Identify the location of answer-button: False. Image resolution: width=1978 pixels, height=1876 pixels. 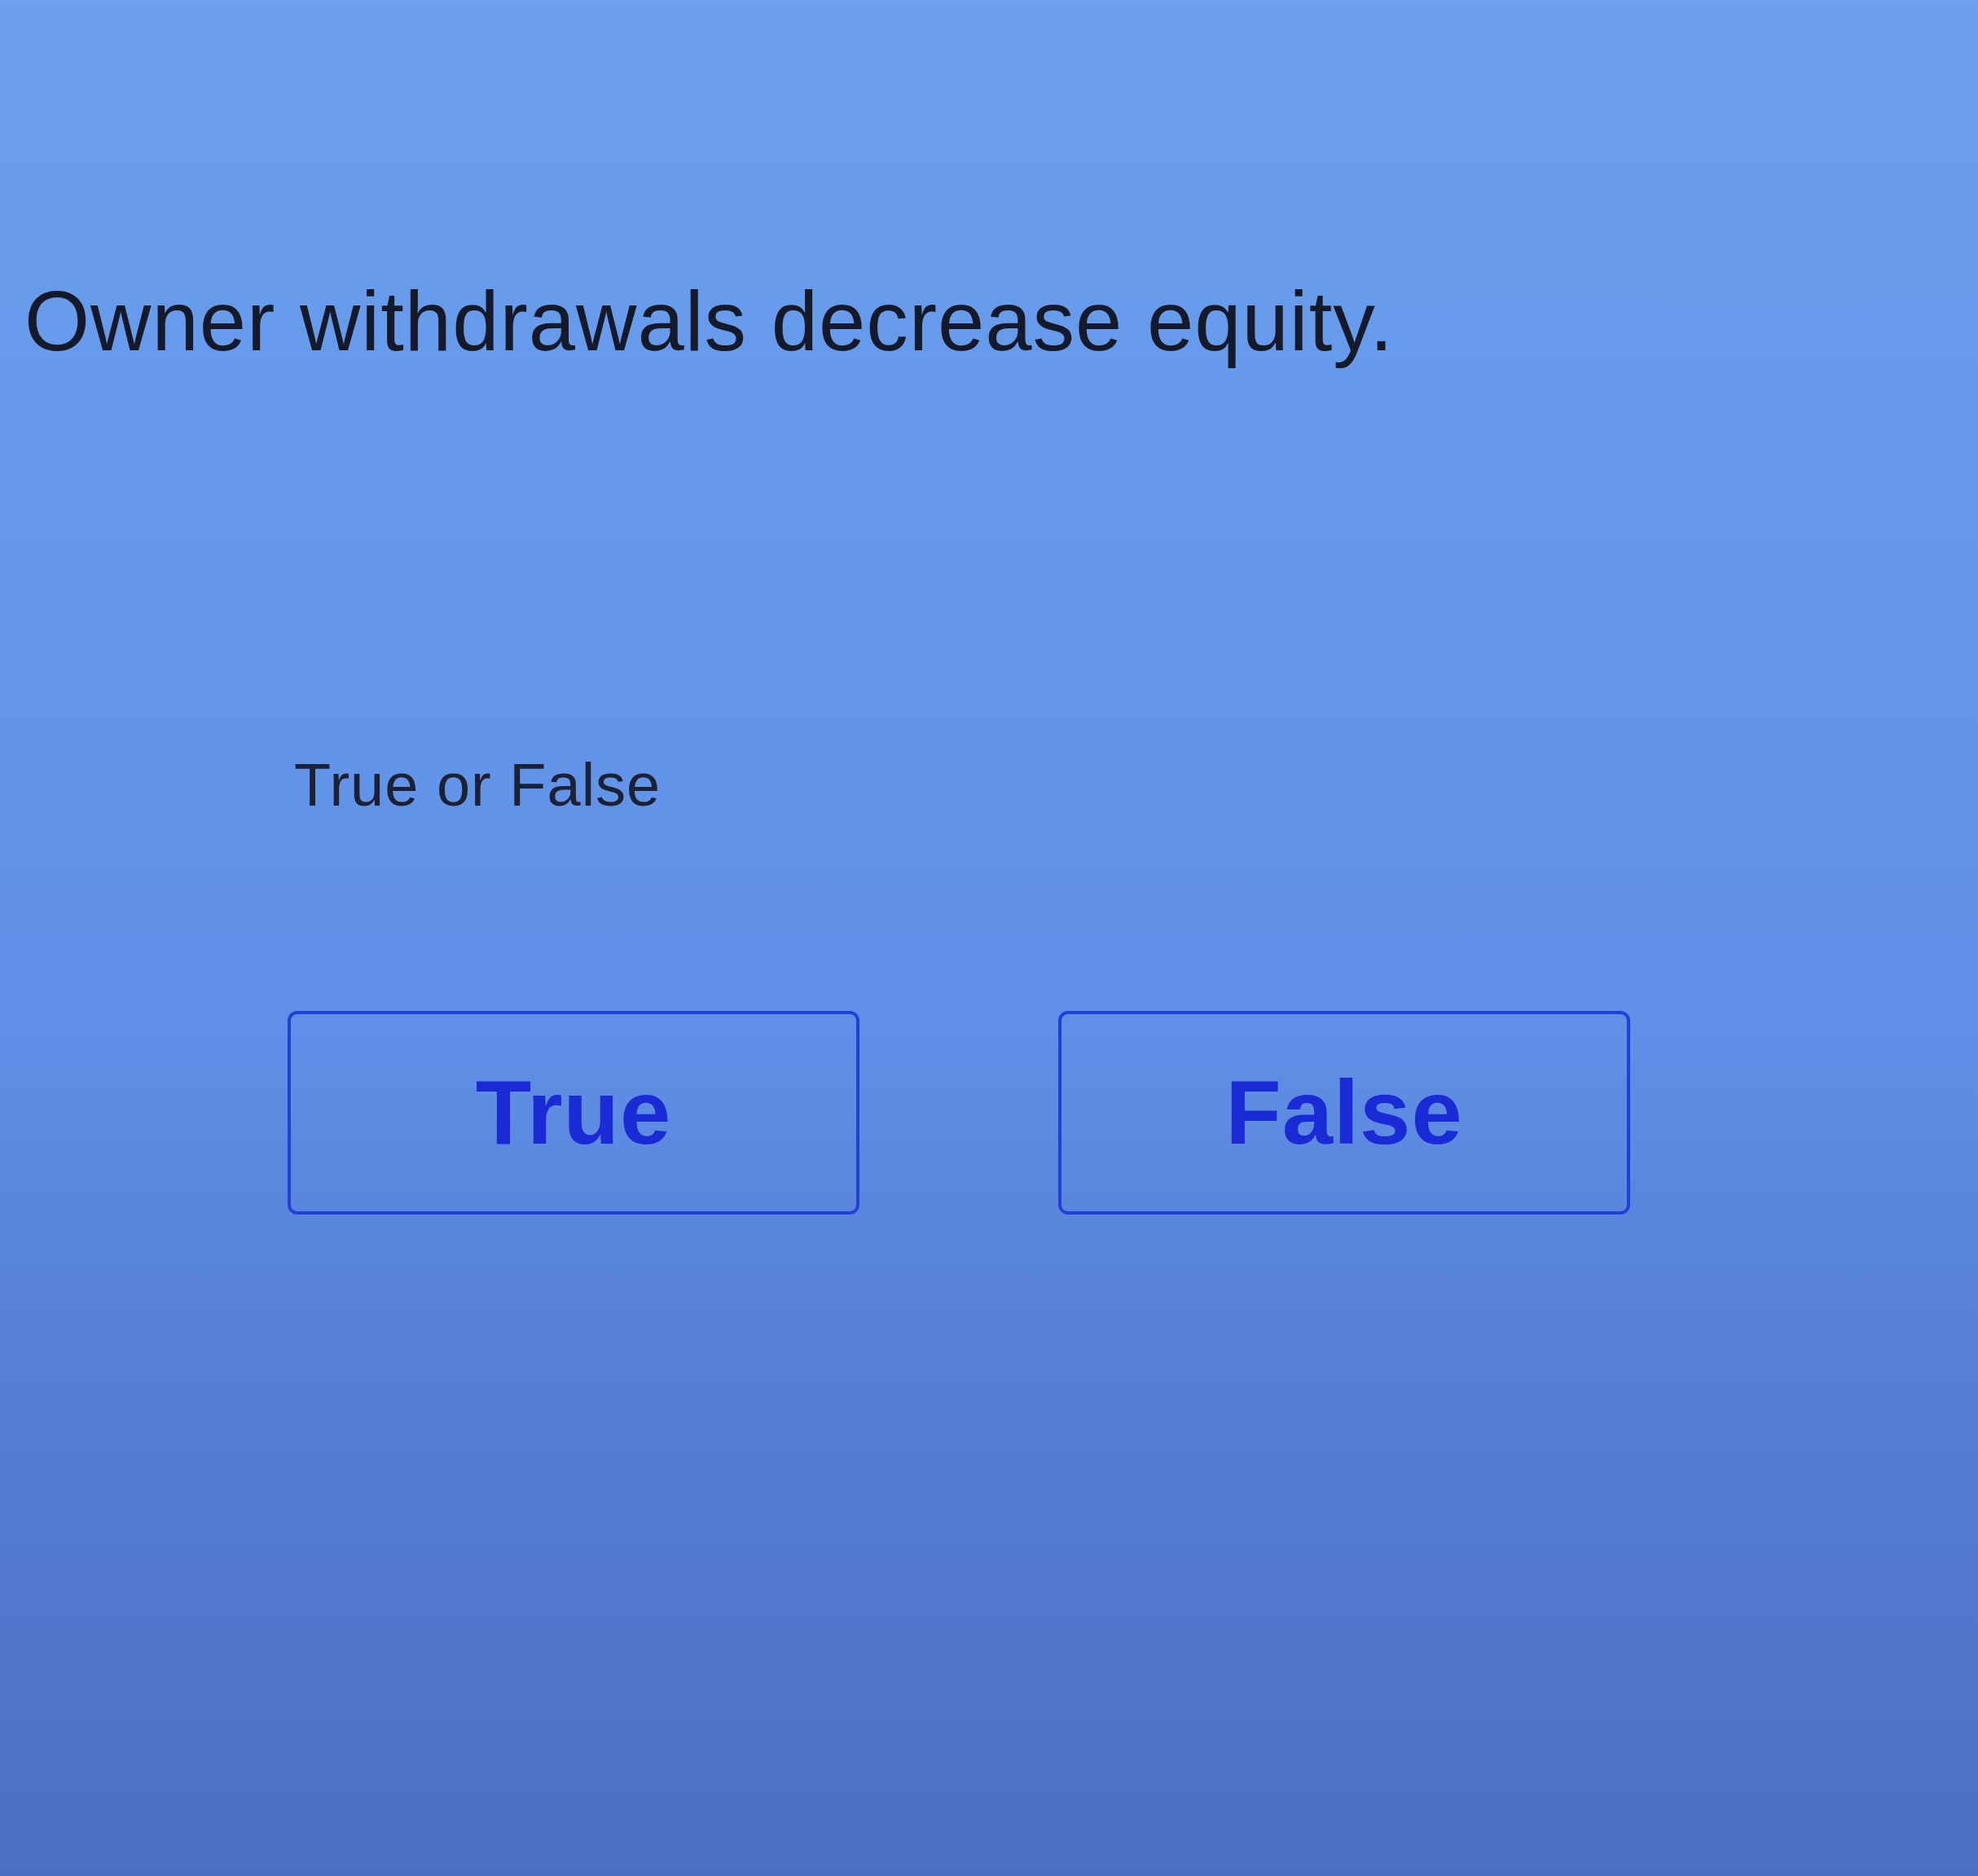
(1344, 1113).